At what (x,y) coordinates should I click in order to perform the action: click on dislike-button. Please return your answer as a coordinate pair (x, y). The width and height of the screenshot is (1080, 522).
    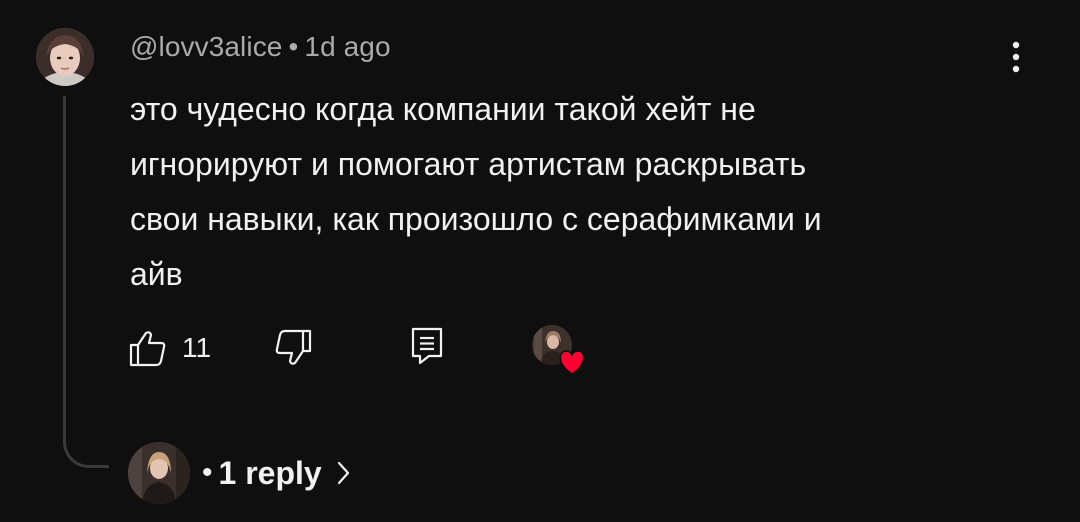
    Looking at the image, I should click on (293, 348).